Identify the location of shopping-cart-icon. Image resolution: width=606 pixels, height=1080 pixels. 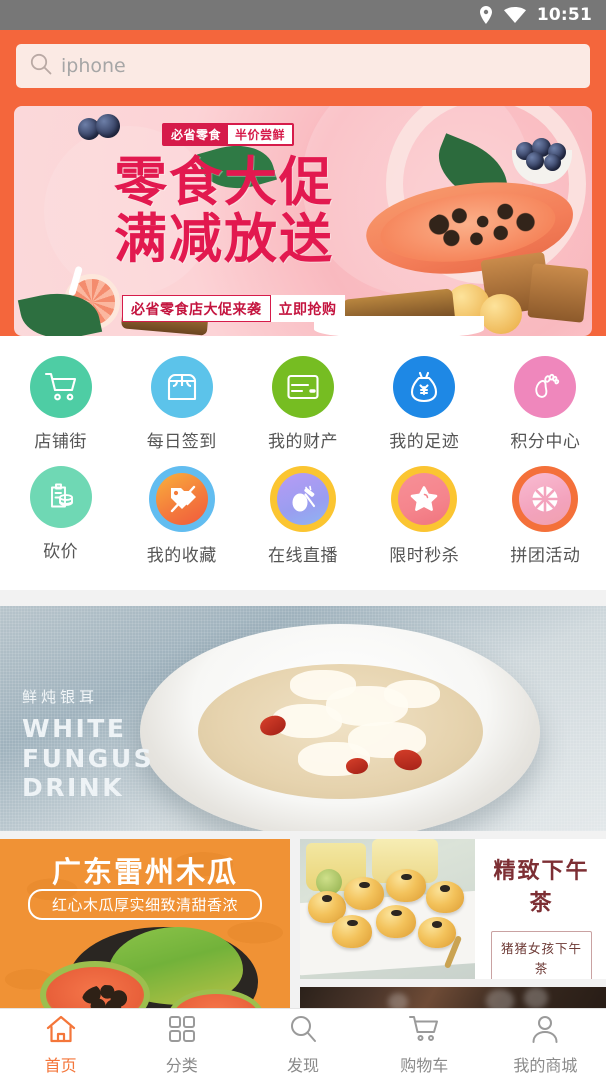
(60, 387).